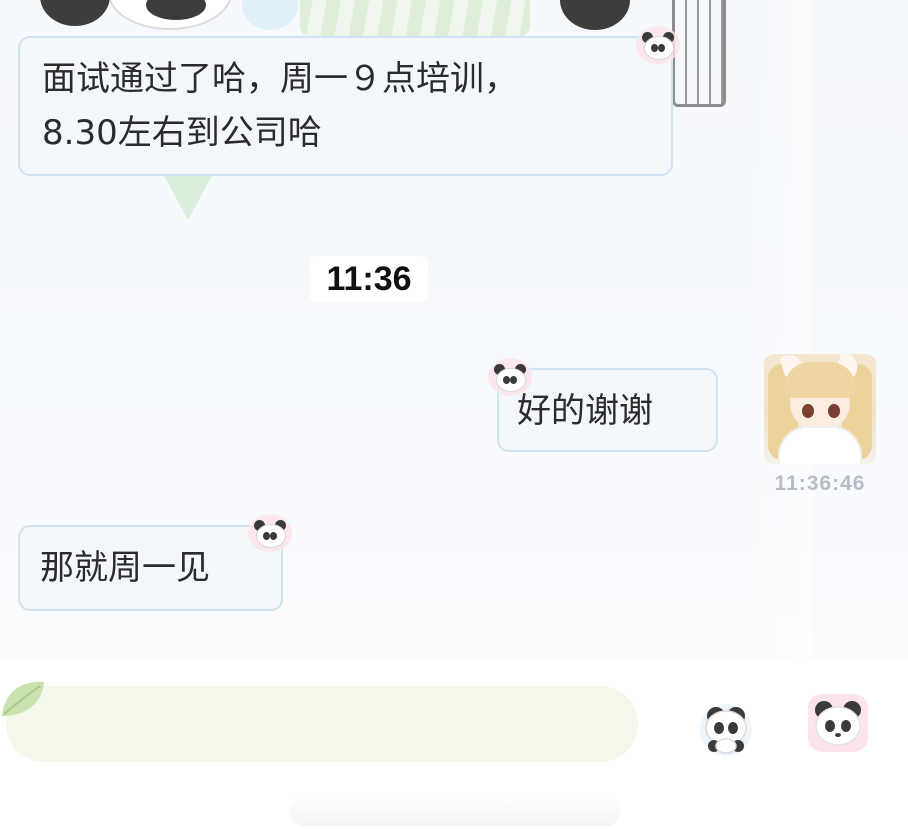 The image size is (908, 829). I want to click on panda-decoration-right, so click(595, 15).